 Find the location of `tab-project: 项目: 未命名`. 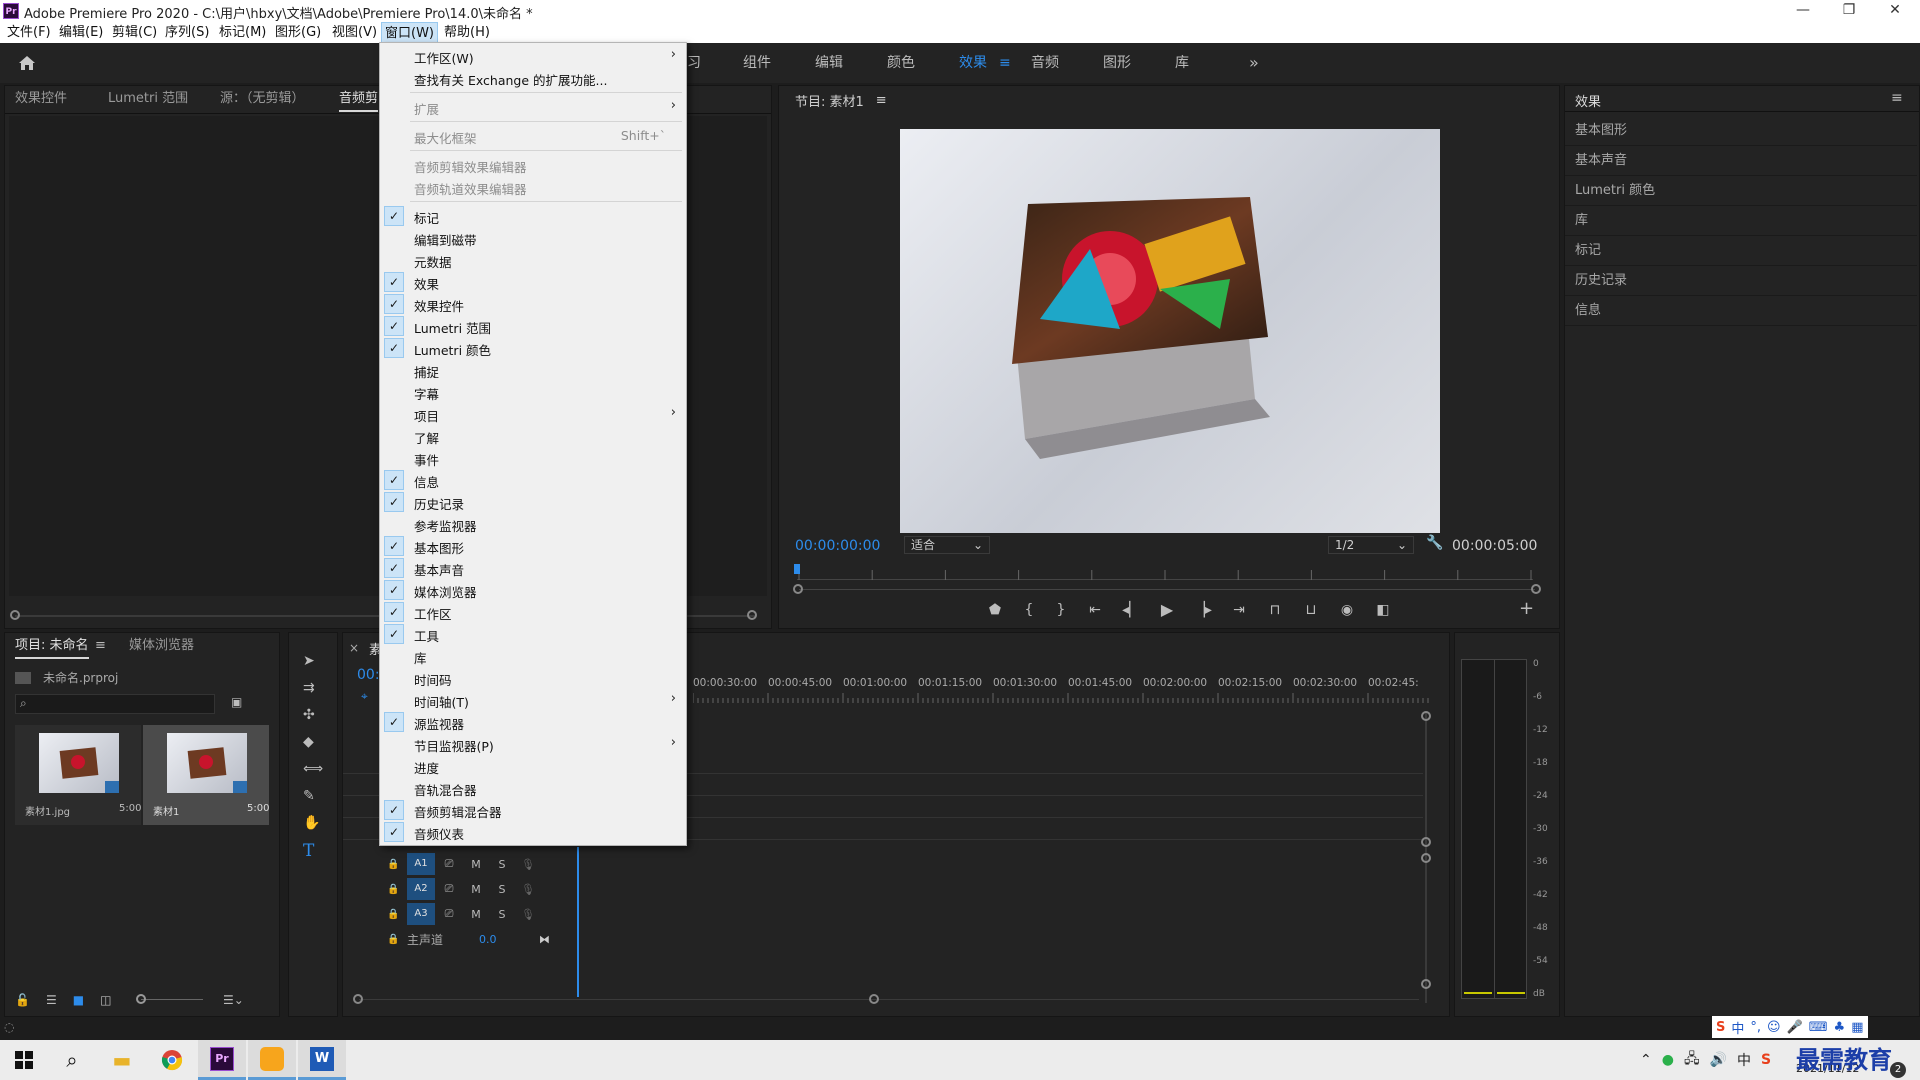

tab-project: 项目: 未命名 is located at coordinates (52, 646).